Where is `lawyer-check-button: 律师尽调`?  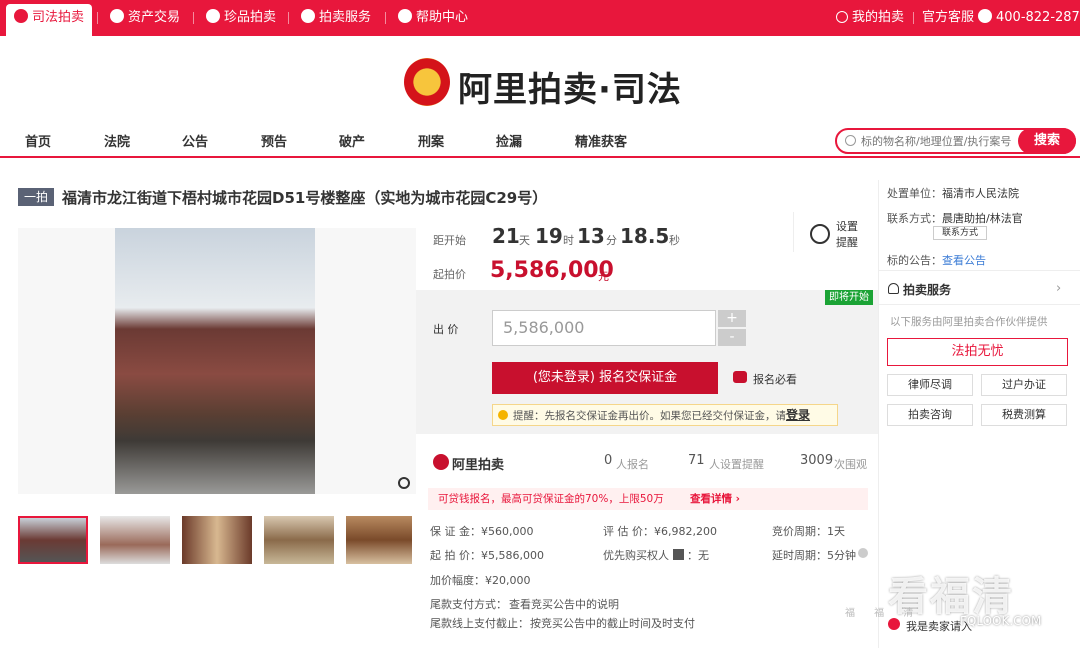 lawyer-check-button: 律师尽调 is located at coordinates (930, 385).